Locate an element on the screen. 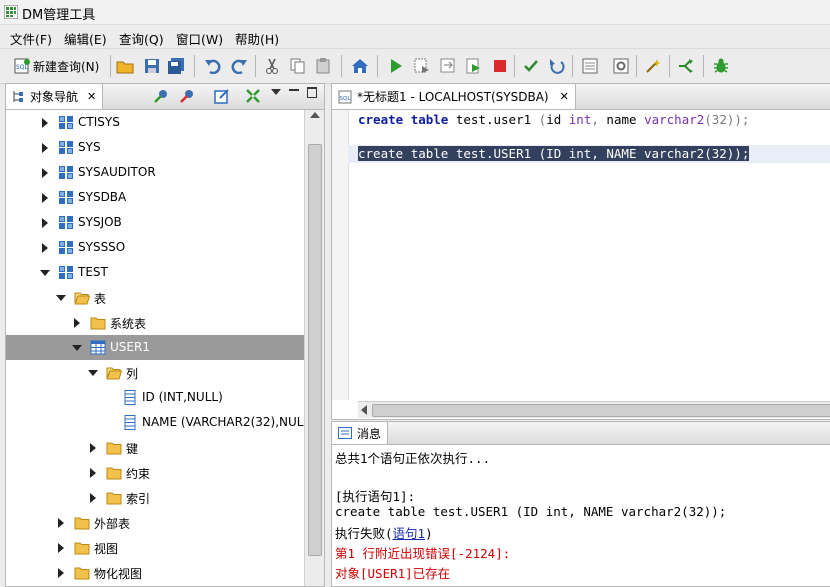 The height and width of the screenshot is (587, 830). format-button is located at coordinates (653, 66).